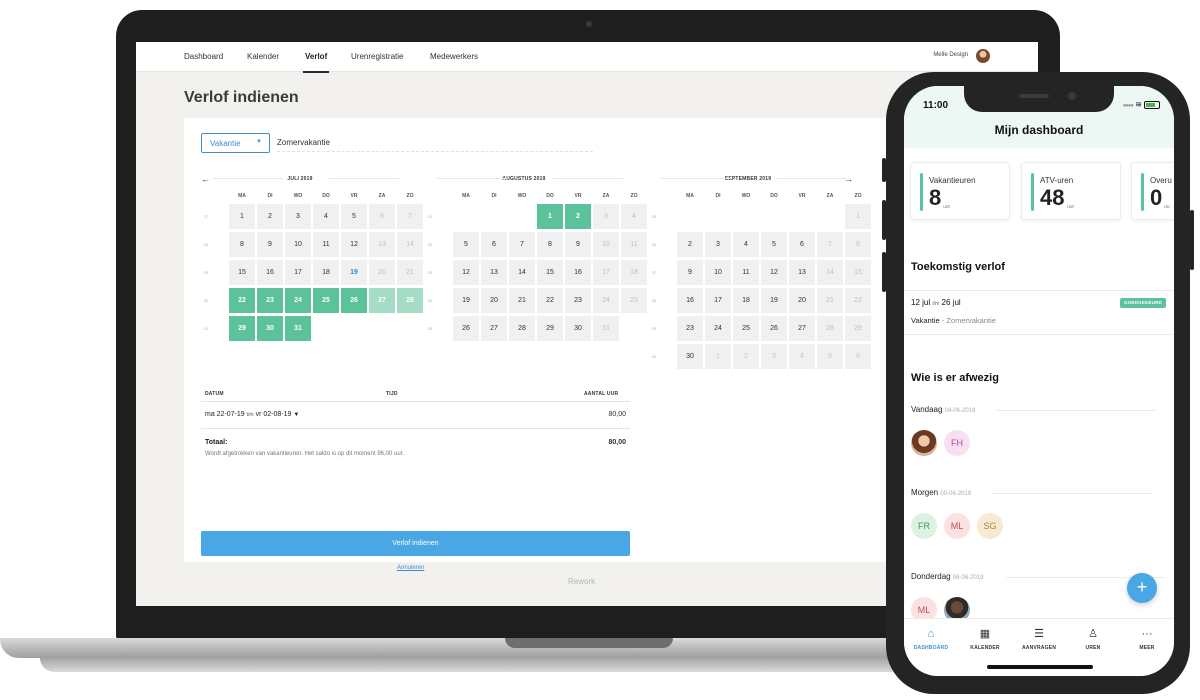  What do you see at coordinates (454, 56) in the screenshot?
I see `nav-item-medewerkers: Medewerkers` at bounding box center [454, 56].